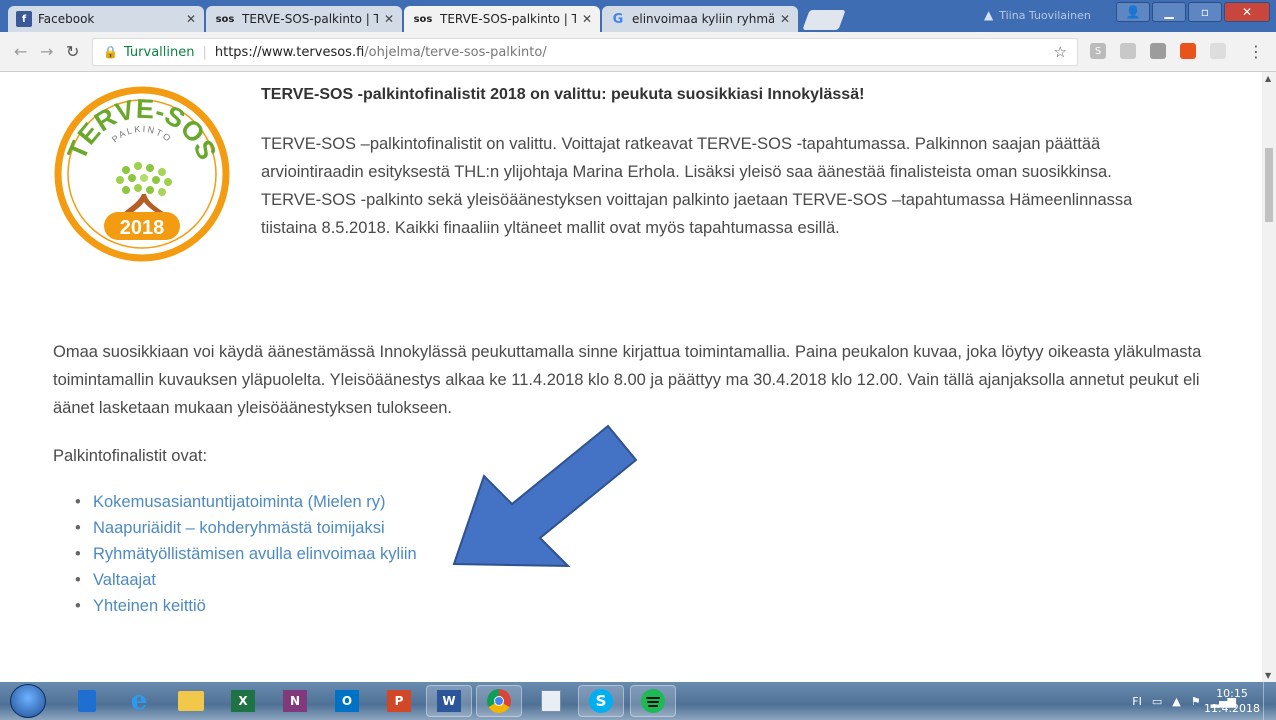  Describe the element at coordinates (1205, 12) in the screenshot. I see `maximize-button: ▫` at that location.